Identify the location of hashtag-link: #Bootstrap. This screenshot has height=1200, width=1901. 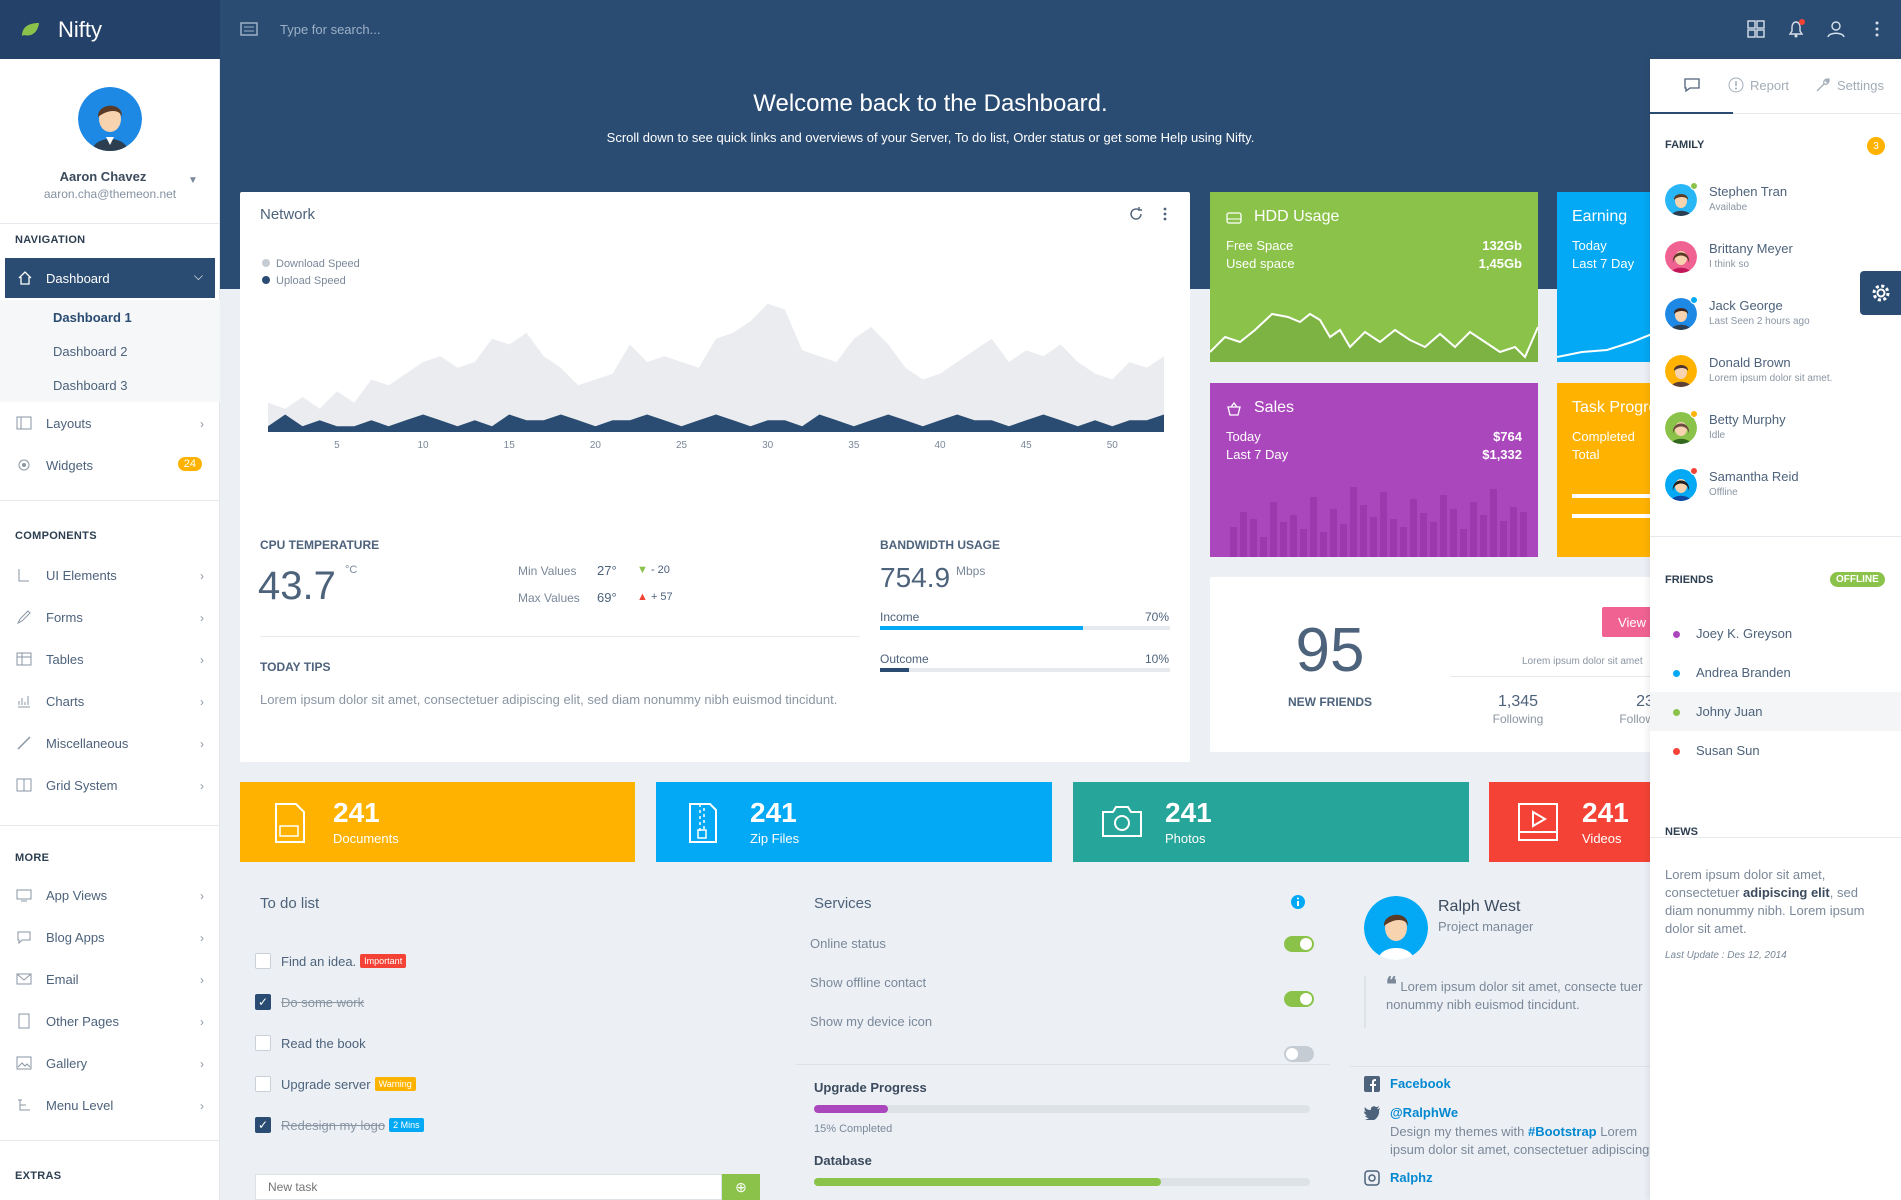
(1562, 1131).